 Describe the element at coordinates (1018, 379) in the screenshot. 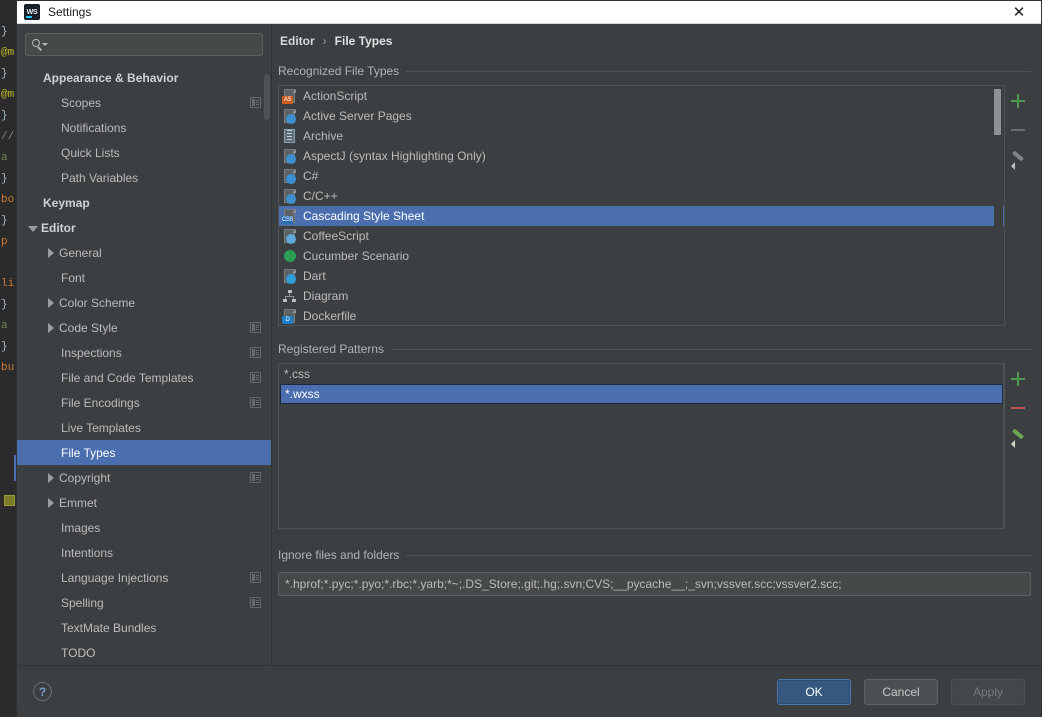

I see `add-pattern-button` at that location.